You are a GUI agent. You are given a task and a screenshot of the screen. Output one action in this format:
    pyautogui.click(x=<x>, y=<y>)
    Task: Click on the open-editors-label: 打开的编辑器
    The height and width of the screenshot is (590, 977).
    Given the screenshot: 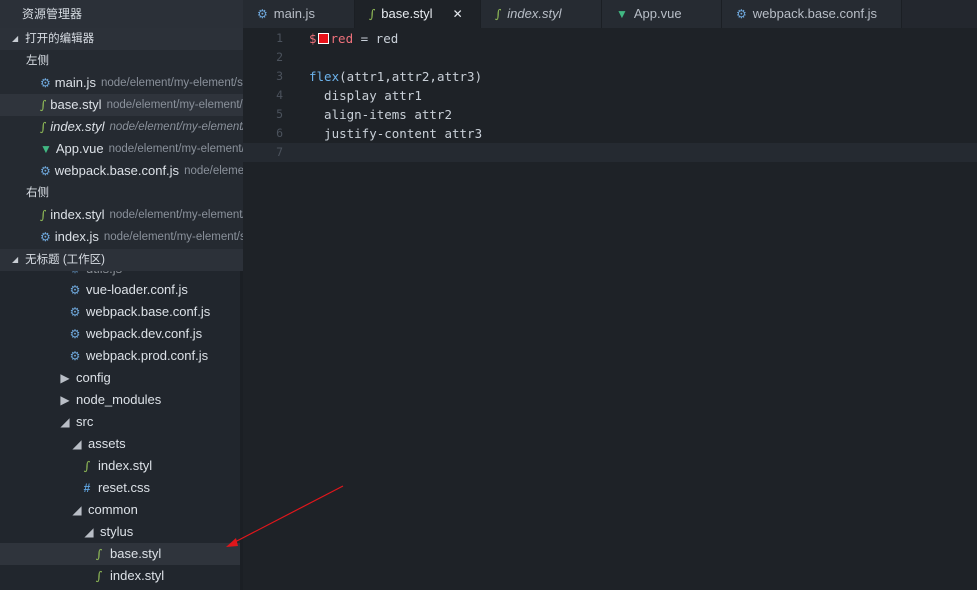 What is the action you would take?
    pyautogui.click(x=60, y=39)
    